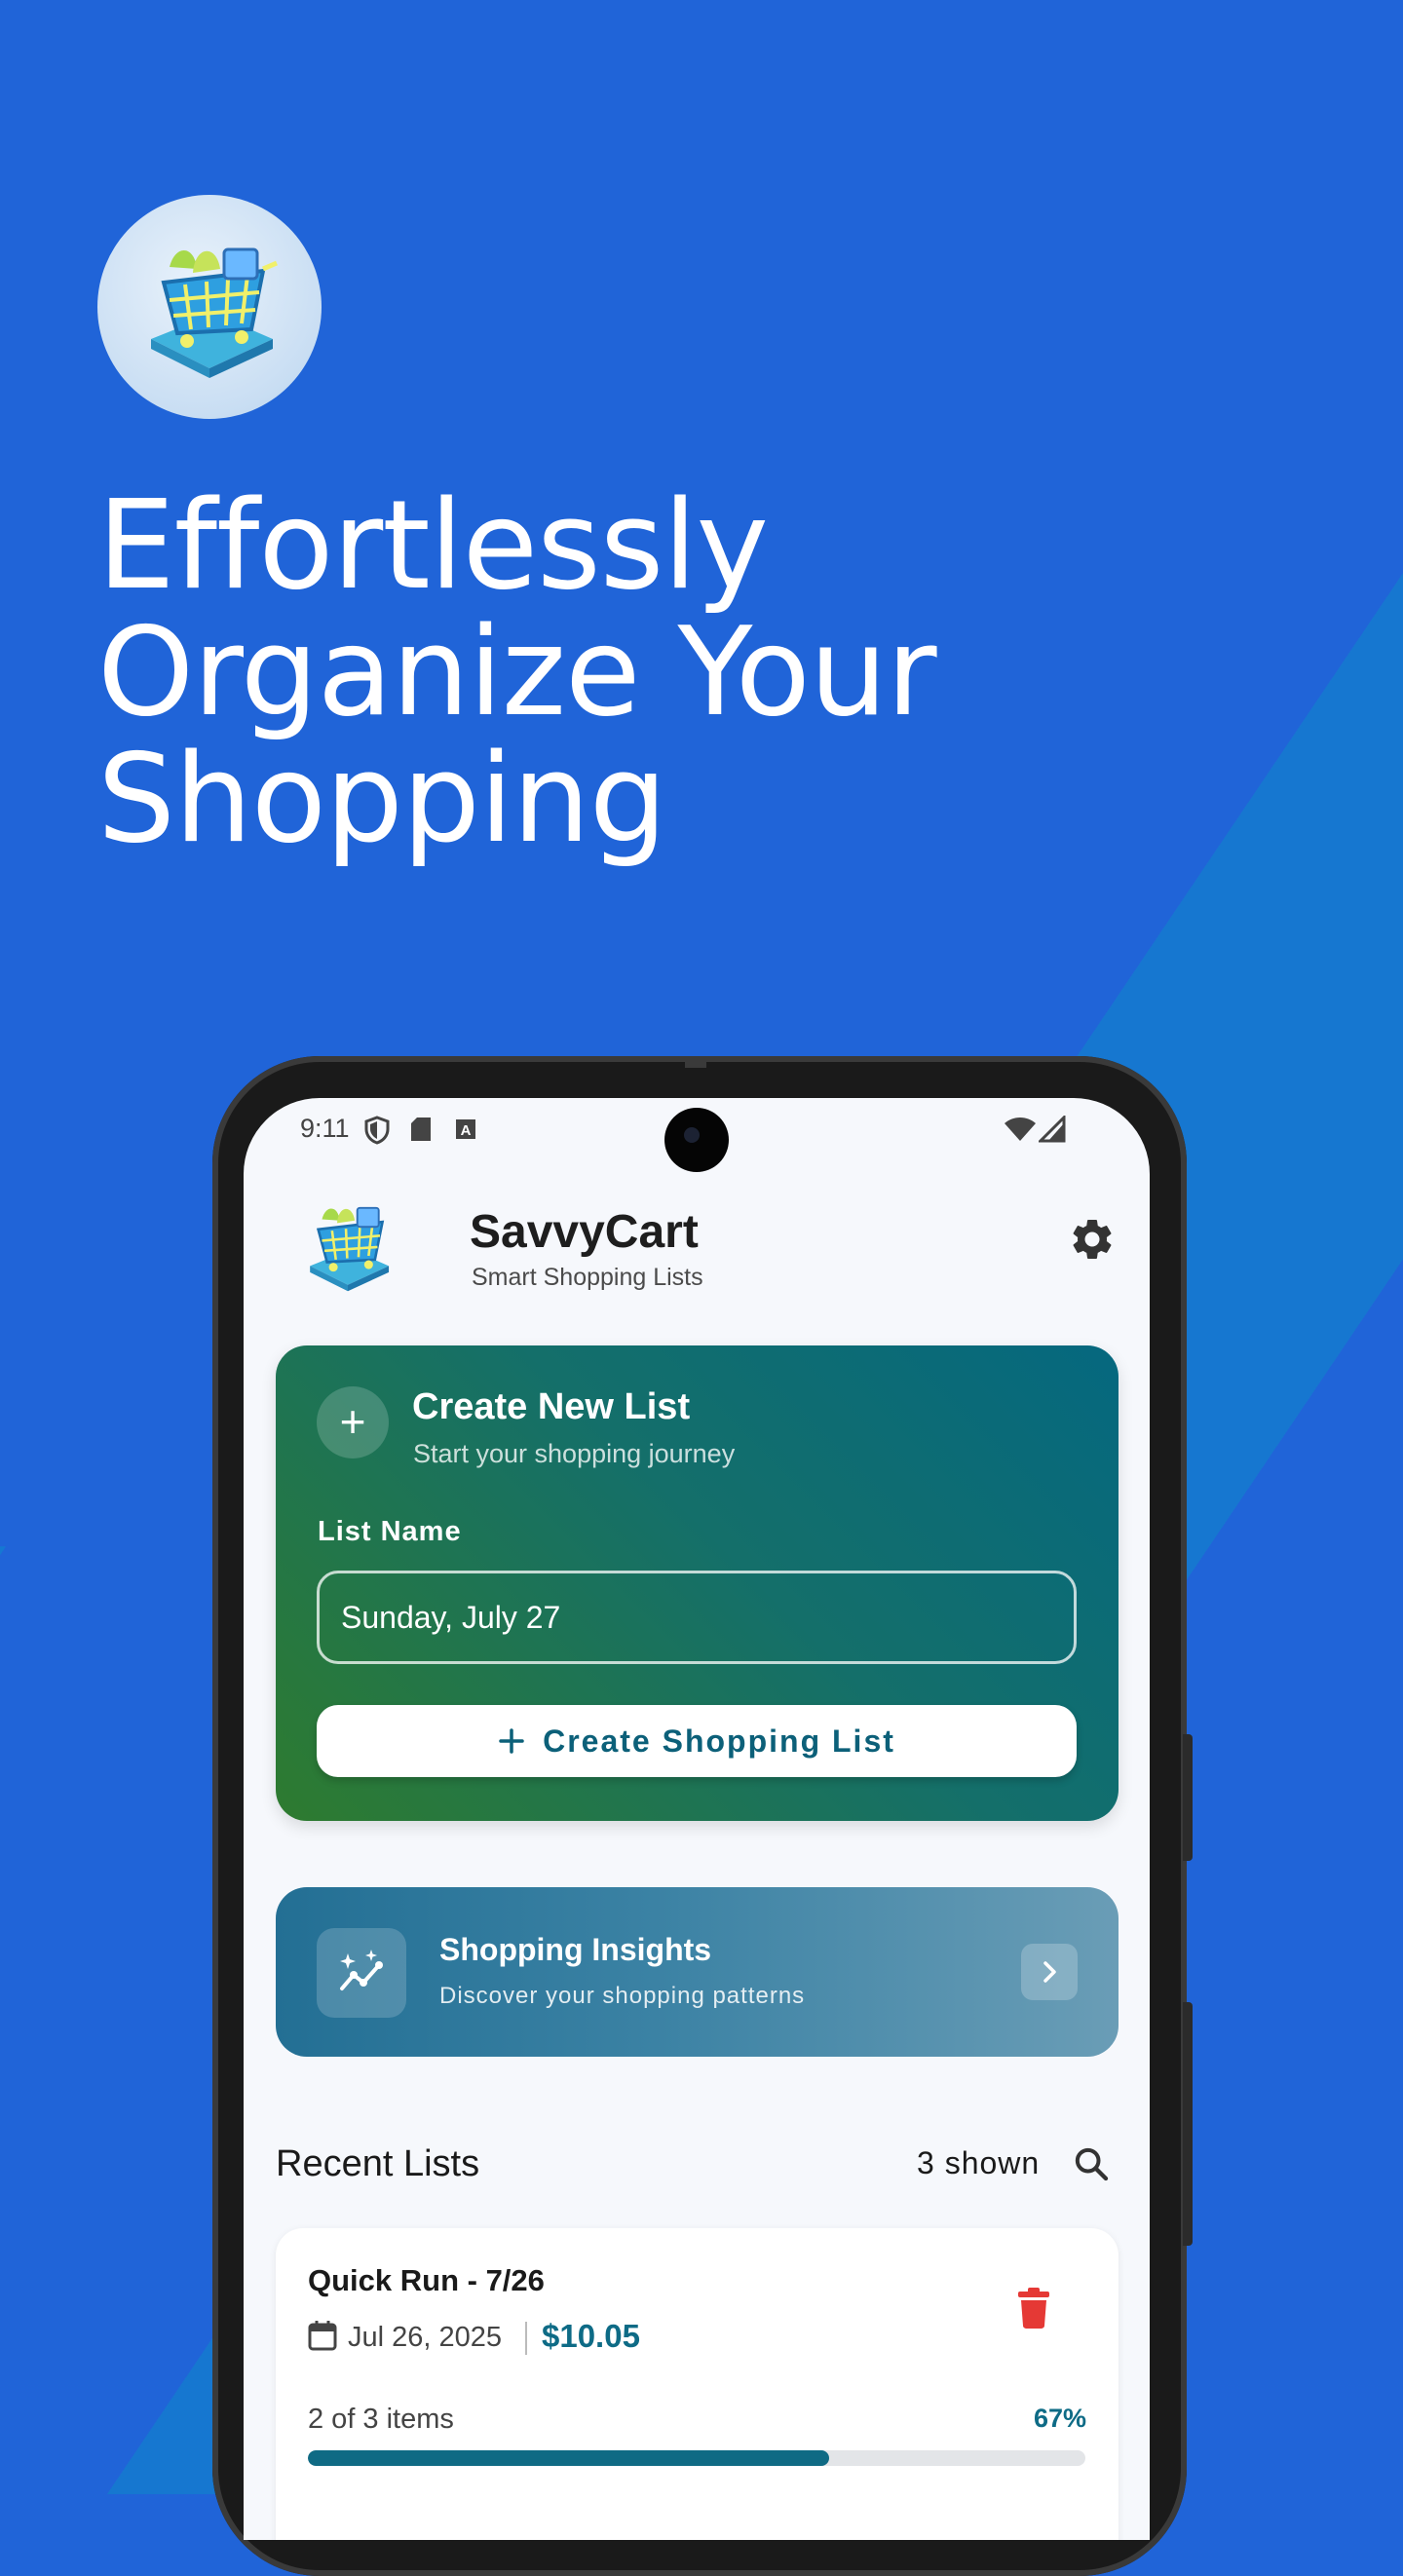  I want to click on sparkle-trend-icon, so click(361, 1973).